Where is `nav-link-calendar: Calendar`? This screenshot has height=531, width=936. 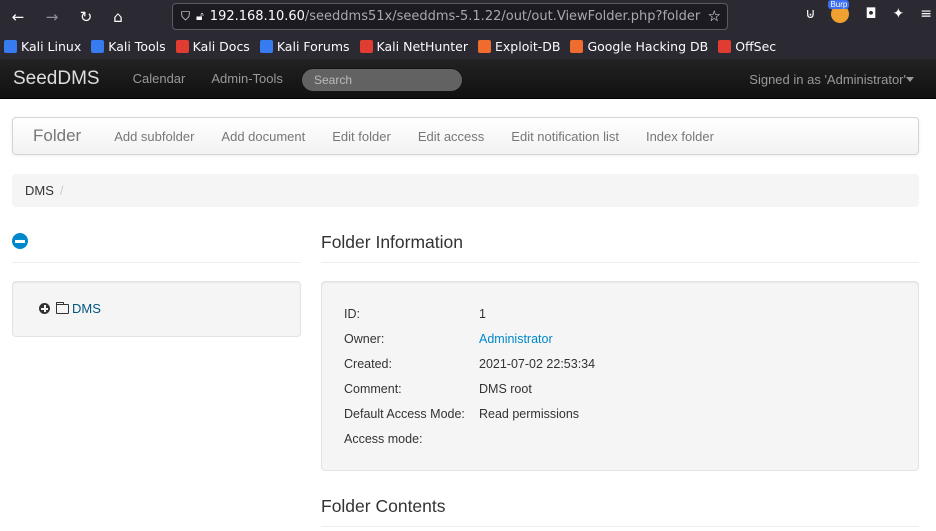 nav-link-calendar: Calendar is located at coordinates (159, 78).